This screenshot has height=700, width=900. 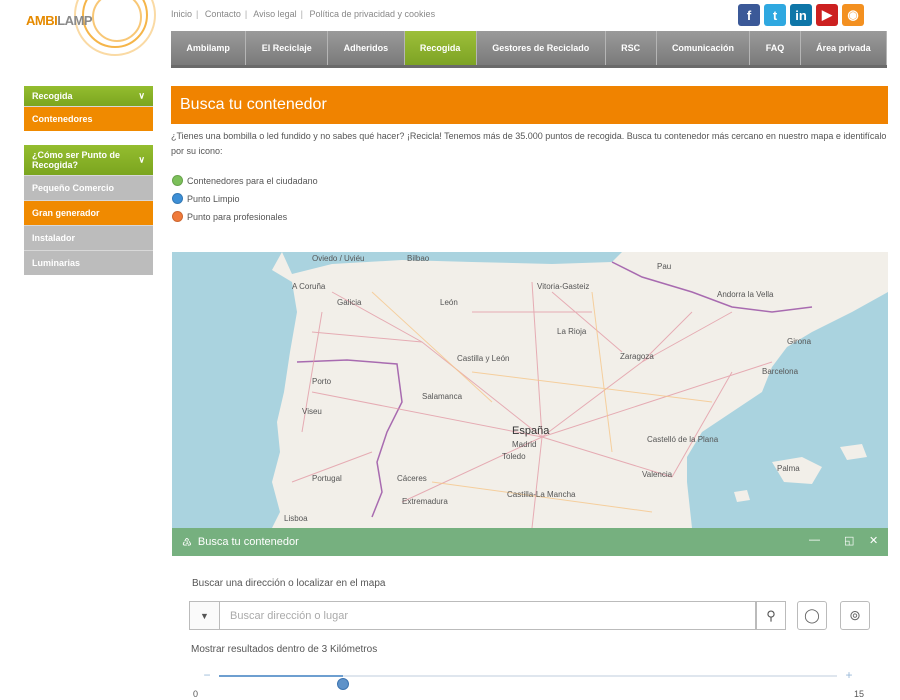 What do you see at coordinates (745, 294) in the screenshot?
I see `map-city-label: Andorra la Vella` at bounding box center [745, 294].